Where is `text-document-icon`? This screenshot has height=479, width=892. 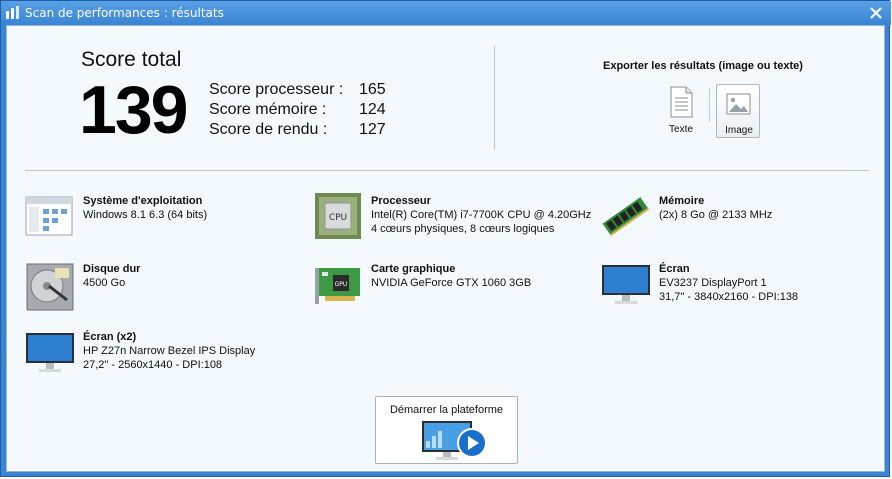 text-document-icon is located at coordinates (681, 102).